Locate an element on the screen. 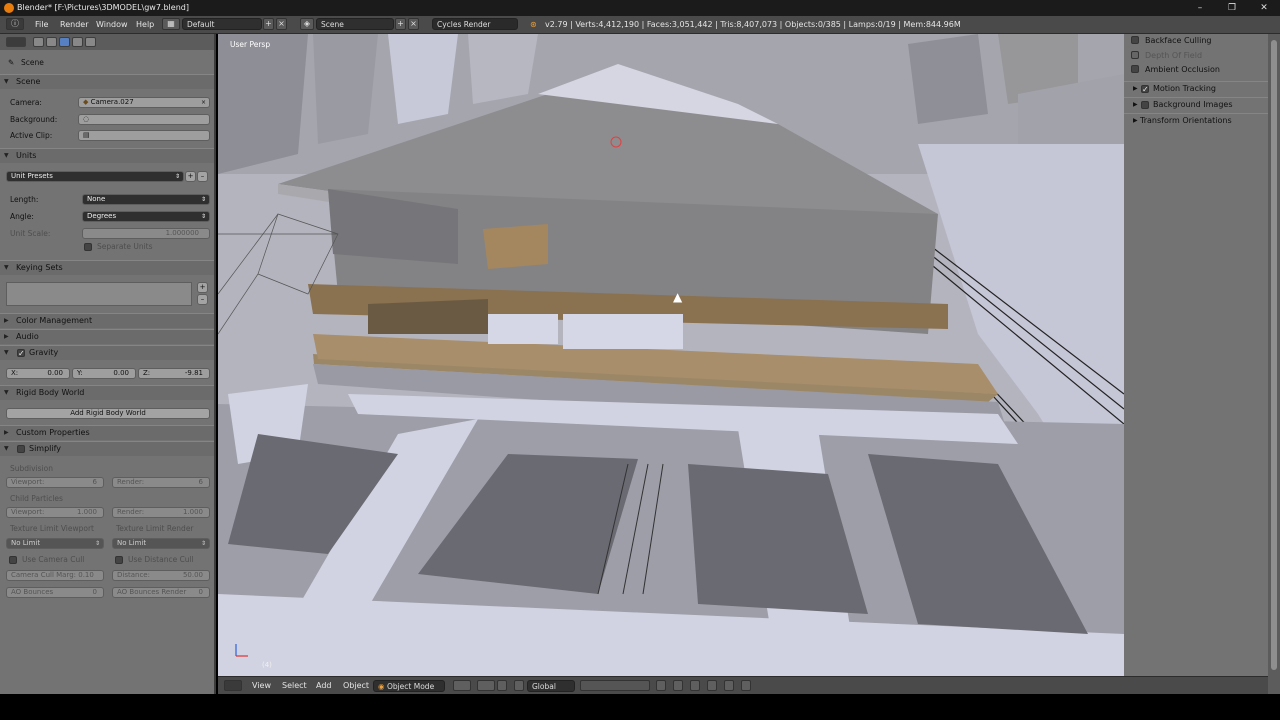 This screenshot has height=720, width=1280. panel-scene: ▼ Scene is located at coordinates (107, 81).